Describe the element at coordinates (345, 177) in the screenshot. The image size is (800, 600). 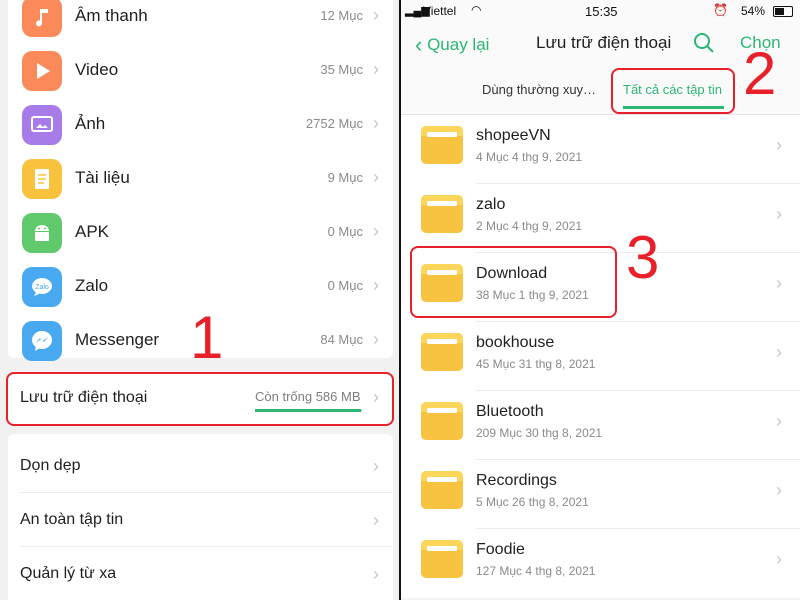
I see `category-count: 9 Mục` at that location.